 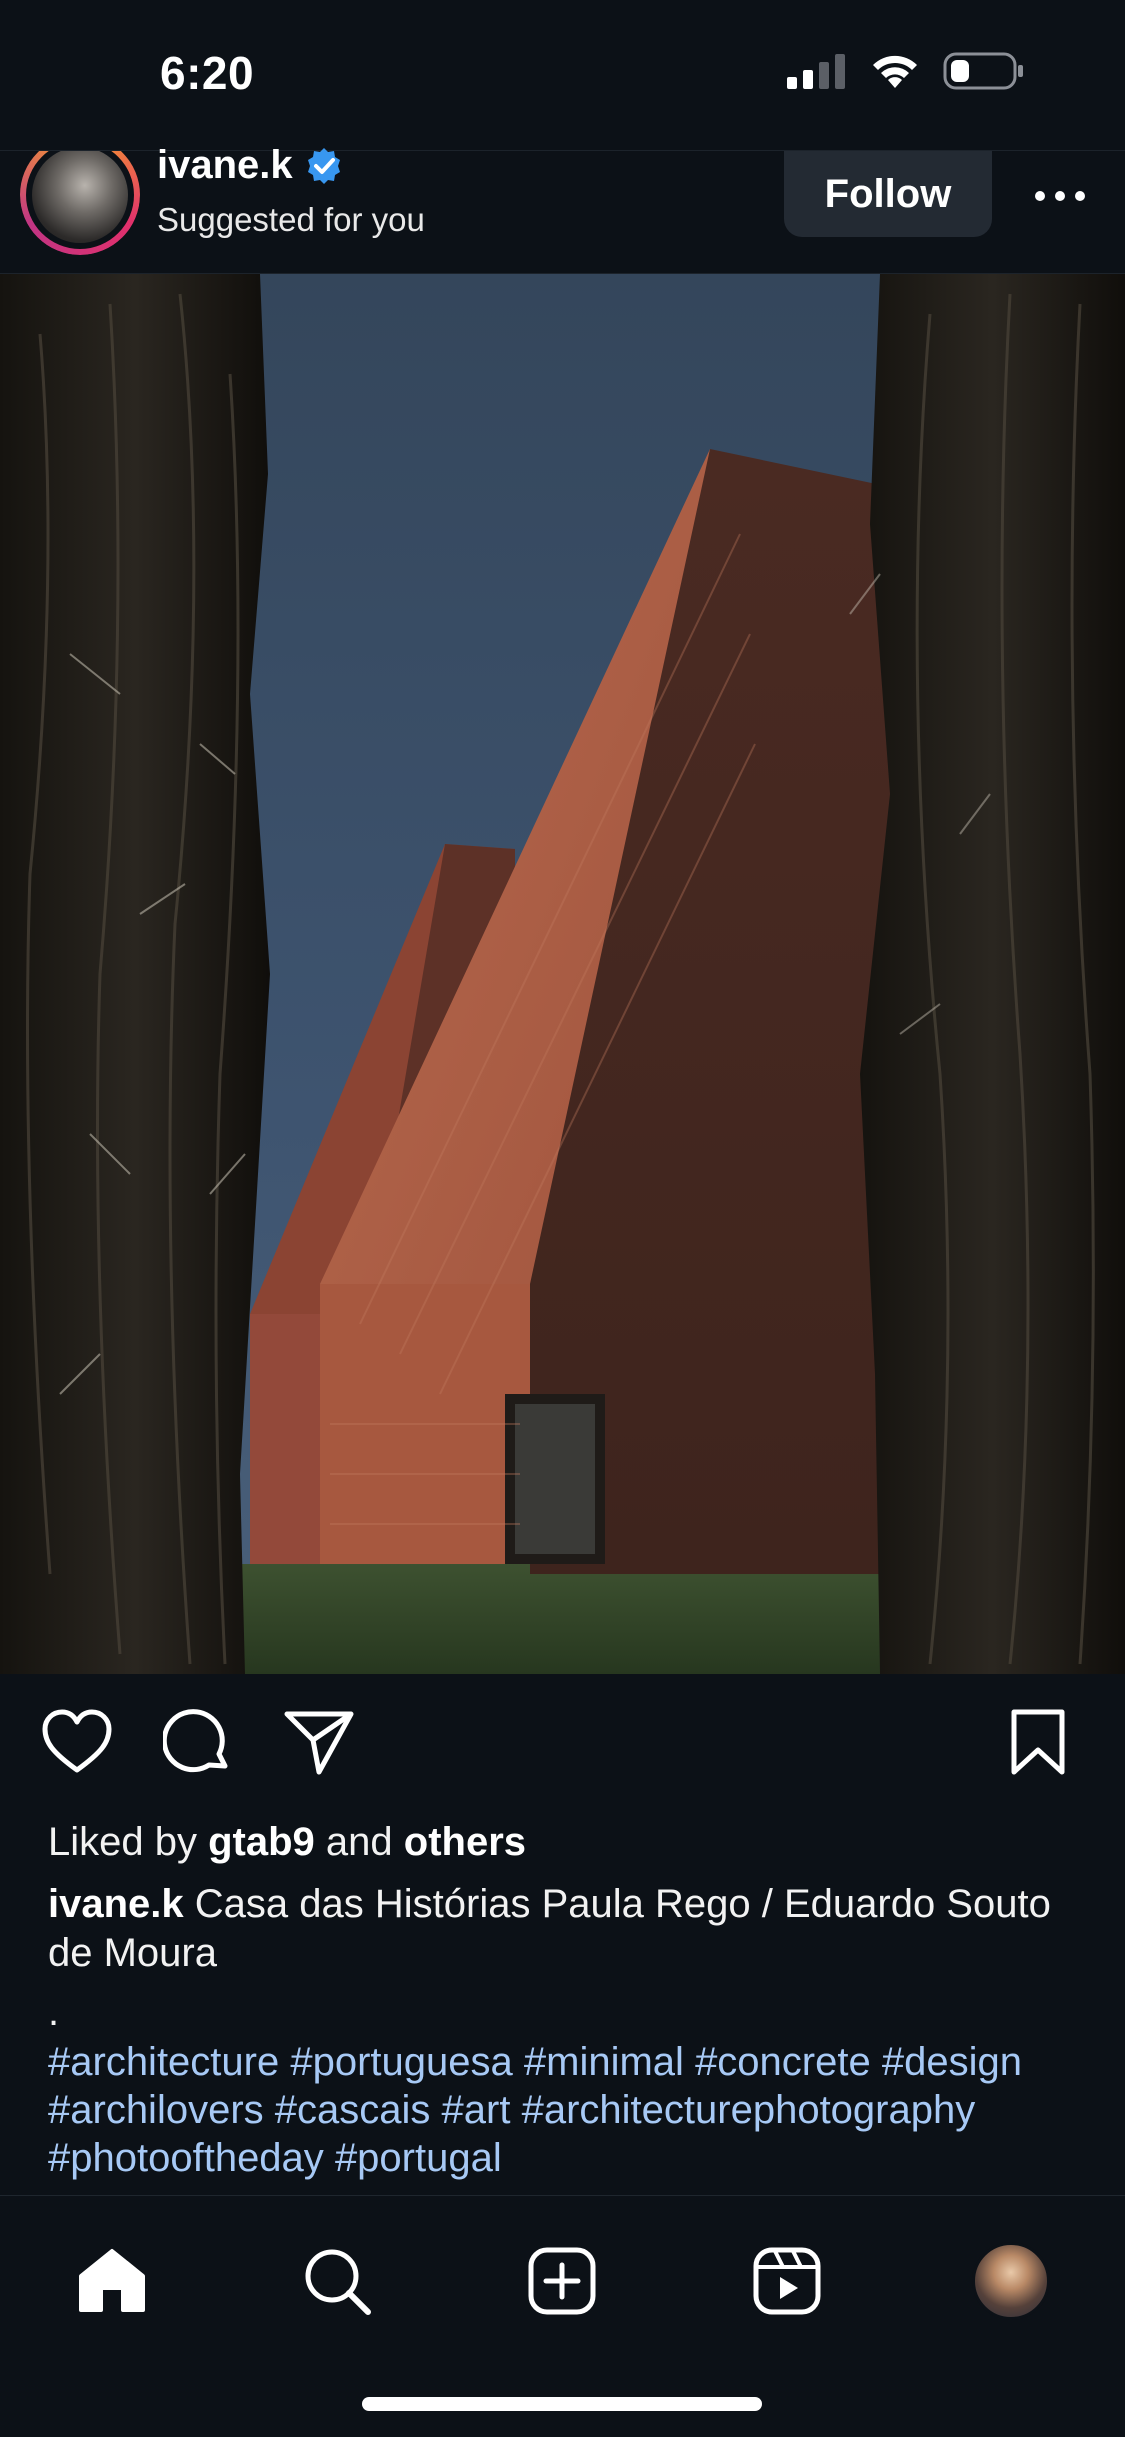 What do you see at coordinates (418, 2158) in the screenshot?
I see `hashtag: #portugal` at bounding box center [418, 2158].